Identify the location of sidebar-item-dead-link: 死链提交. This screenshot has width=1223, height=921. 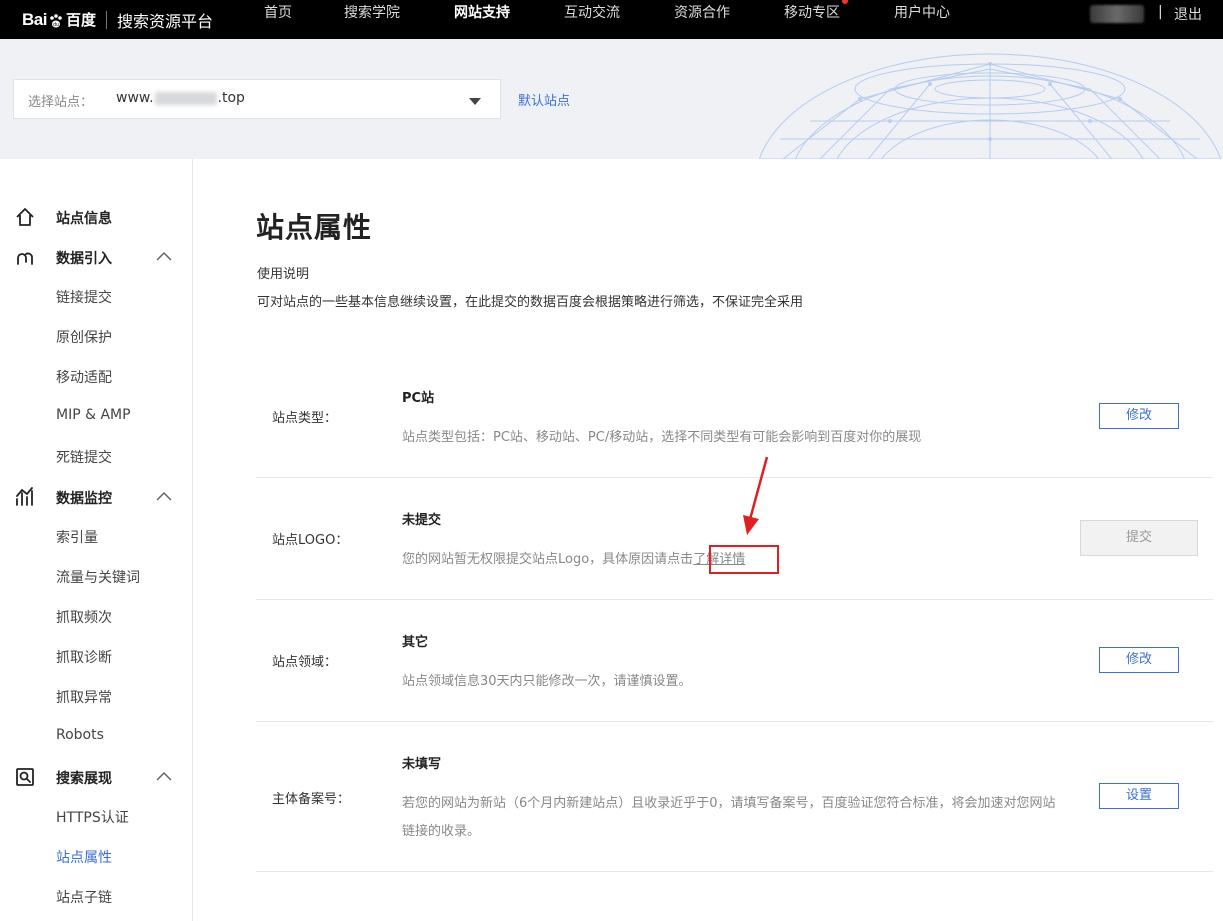
(96, 456).